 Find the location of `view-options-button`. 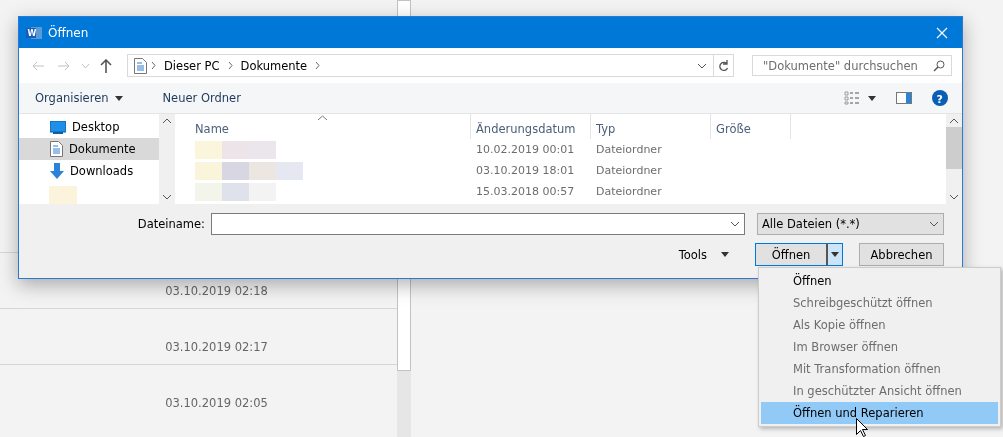

view-options-button is located at coordinates (860, 98).